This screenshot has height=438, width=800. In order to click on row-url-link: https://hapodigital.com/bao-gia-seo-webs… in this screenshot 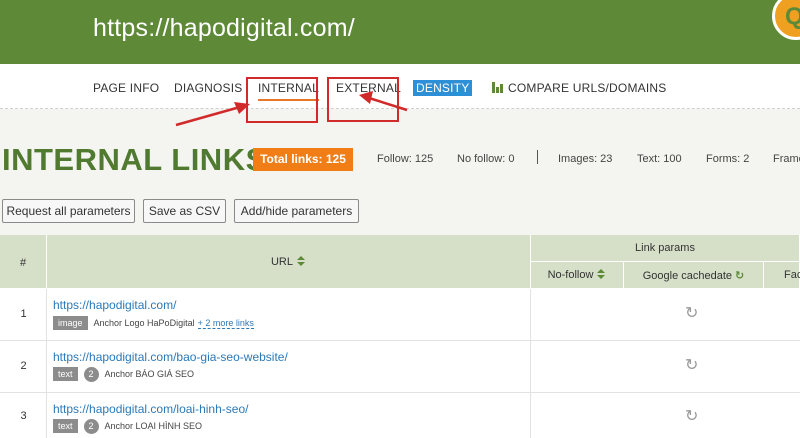, I will do `click(170, 357)`.